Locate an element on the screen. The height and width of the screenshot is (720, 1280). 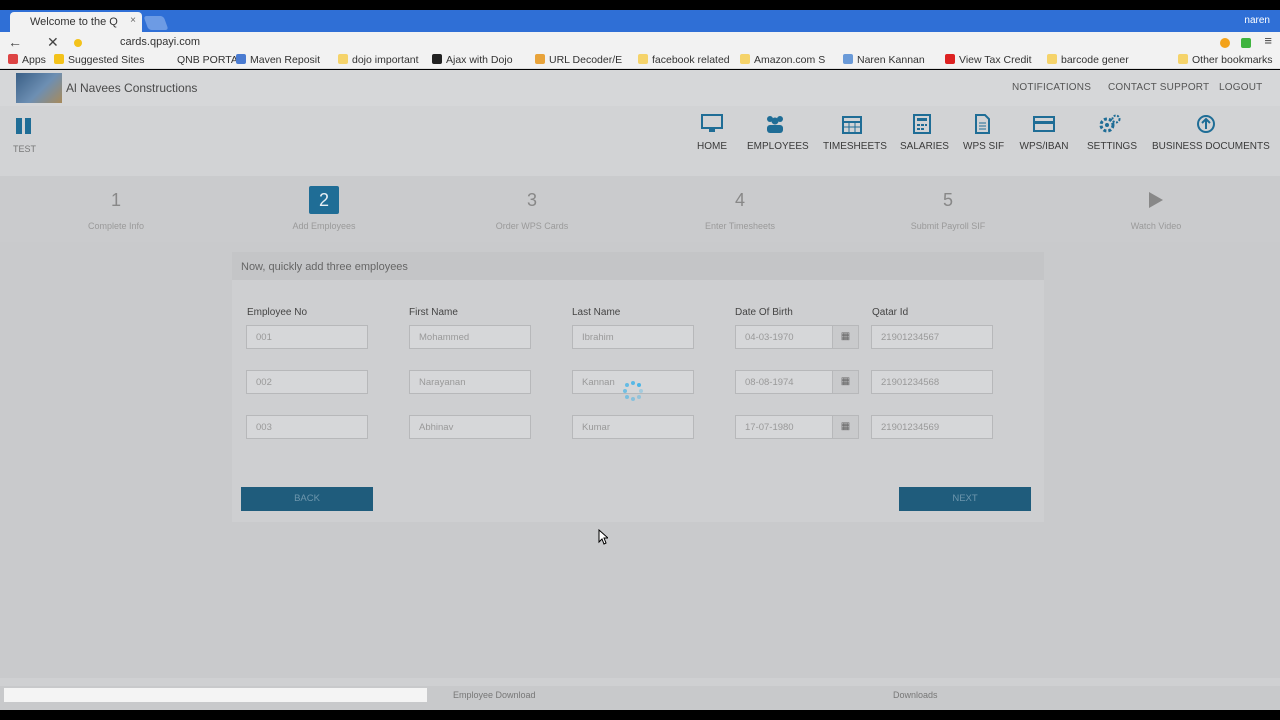
bookmark-label: Other bookmarks is located at coordinates (1232, 60).